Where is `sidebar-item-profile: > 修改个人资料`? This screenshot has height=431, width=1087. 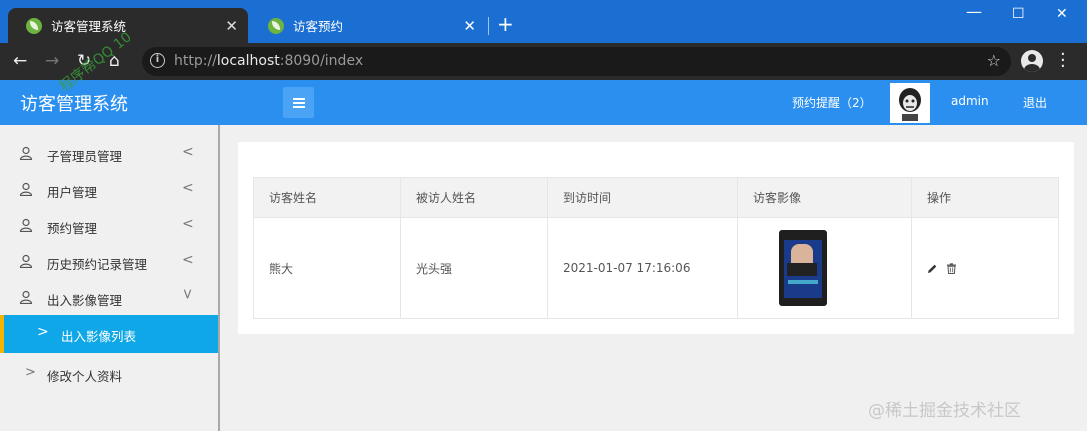 sidebar-item-profile: > 修改个人资料 is located at coordinates (109, 373).